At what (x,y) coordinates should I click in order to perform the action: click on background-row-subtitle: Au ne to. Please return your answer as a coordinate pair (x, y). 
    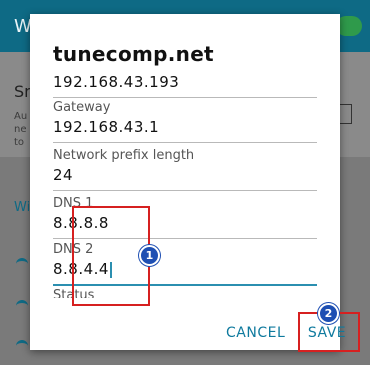
    Looking at the image, I should click on (21, 129).